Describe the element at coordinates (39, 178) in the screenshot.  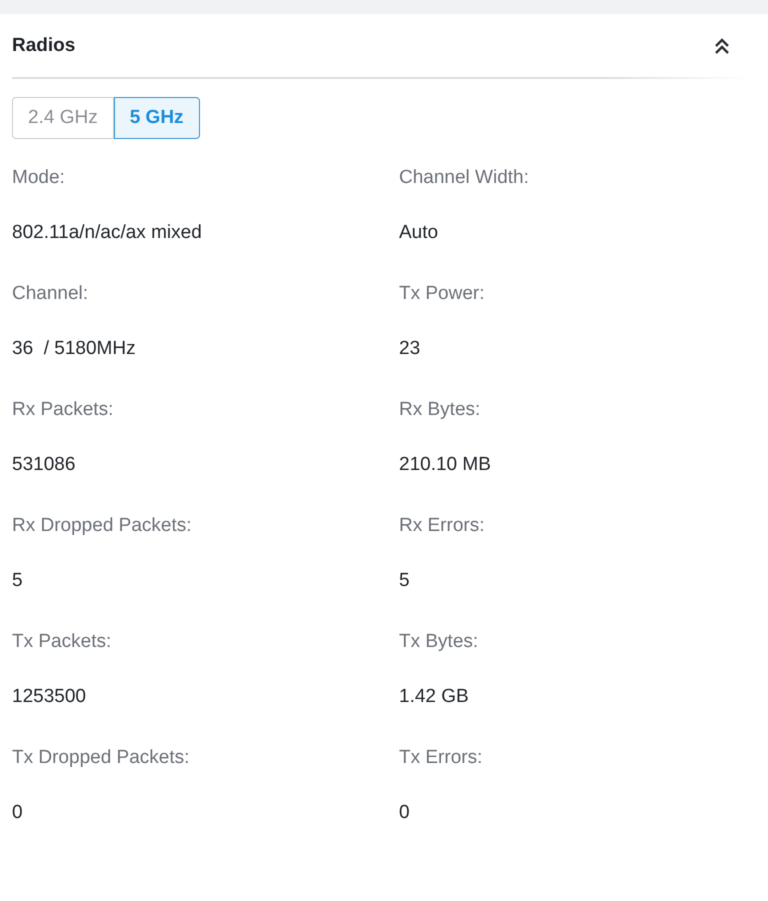
I see `field-label: Mode:` at that location.